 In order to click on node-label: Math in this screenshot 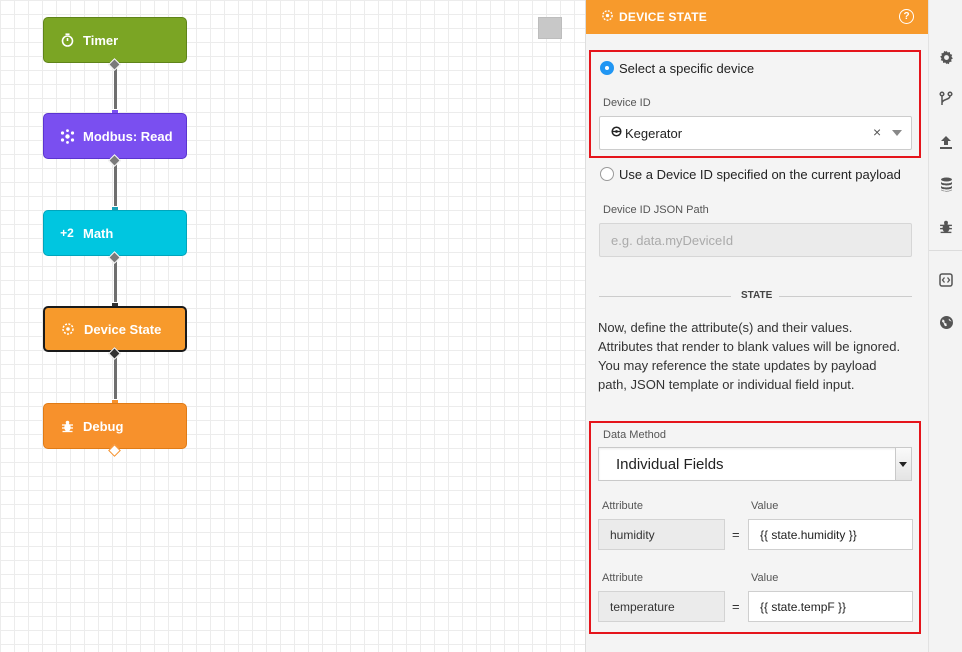, I will do `click(98, 233)`.